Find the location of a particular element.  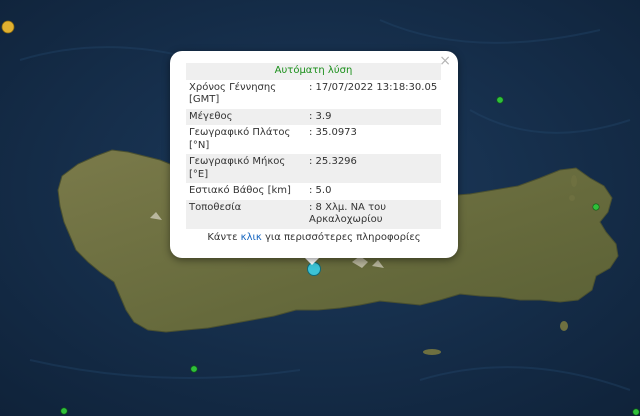

longitude-value: : 25.3296 is located at coordinates (373, 168).